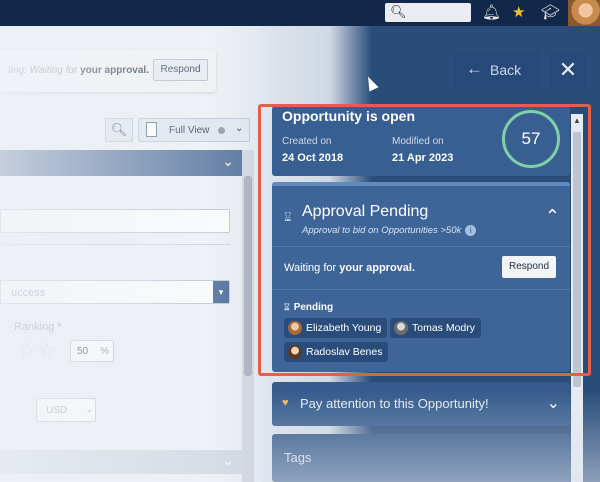 This screenshot has width=600, height=482. Describe the element at coordinates (394, 403) in the screenshot. I see `attention-label: Pay attention to this Opportunity!` at that location.